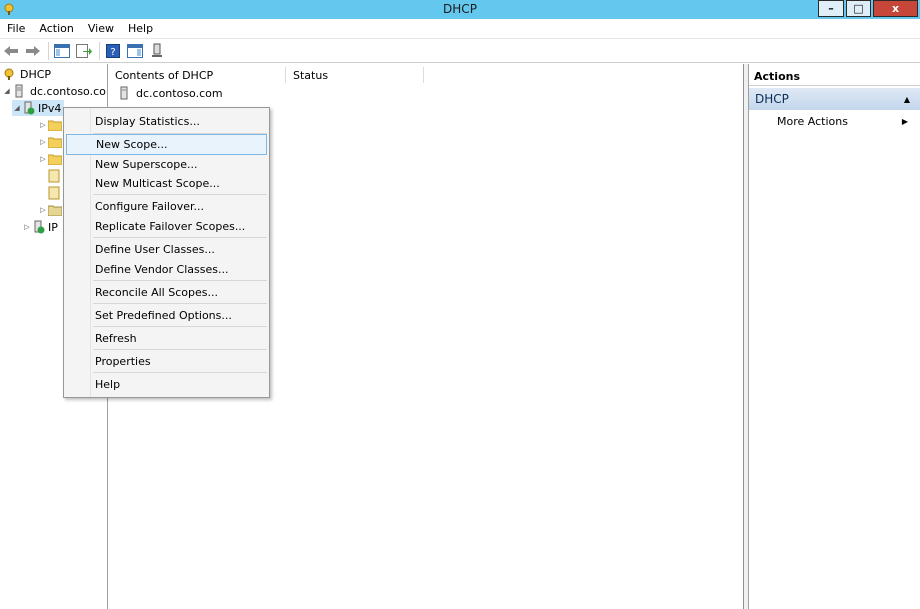  I want to click on more-actions-label: More Actions, so click(812, 121).